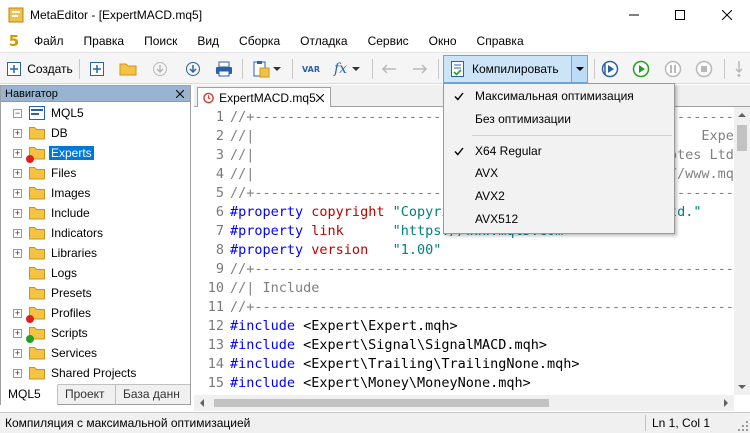  I want to click on vertical-scrollbar-thumb, so click(742, 138).